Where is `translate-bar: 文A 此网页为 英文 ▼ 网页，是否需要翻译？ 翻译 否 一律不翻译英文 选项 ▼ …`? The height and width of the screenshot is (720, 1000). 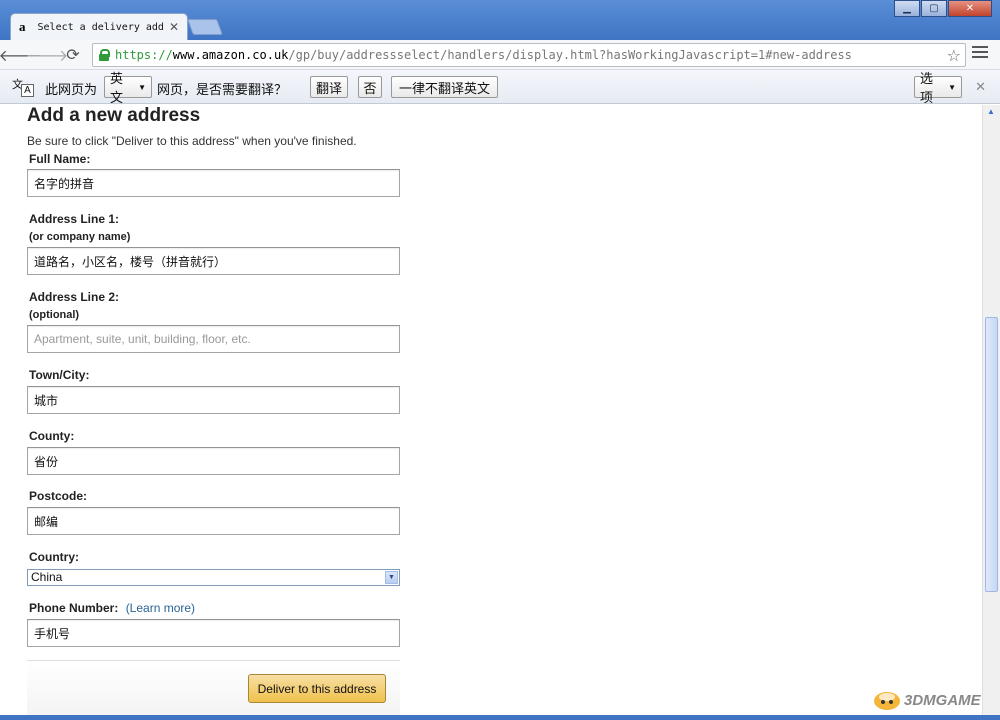
translate-bar: 文A 此网页为 英文 ▼ 网页，是否需要翻译？ 翻译 否 一律不翻译英文 选项 ▼ … is located at coordinates (500, 87).